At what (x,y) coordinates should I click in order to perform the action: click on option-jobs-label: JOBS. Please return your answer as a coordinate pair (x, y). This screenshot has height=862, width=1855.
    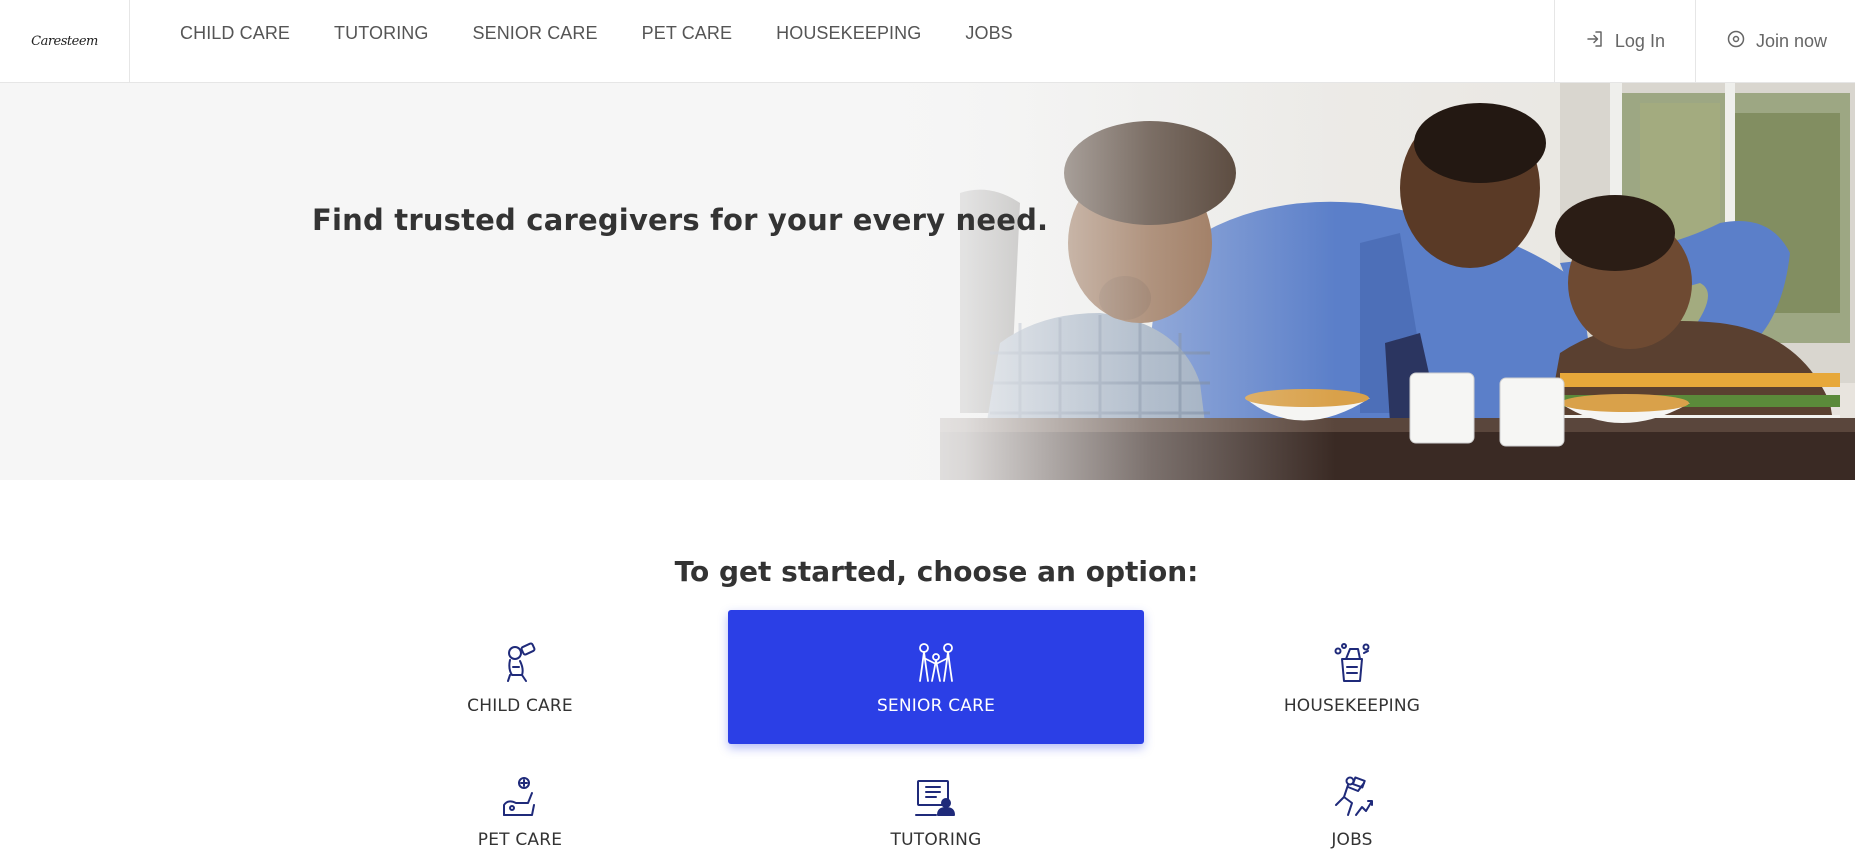
    Looking at the image, I should click on (1352, 840).